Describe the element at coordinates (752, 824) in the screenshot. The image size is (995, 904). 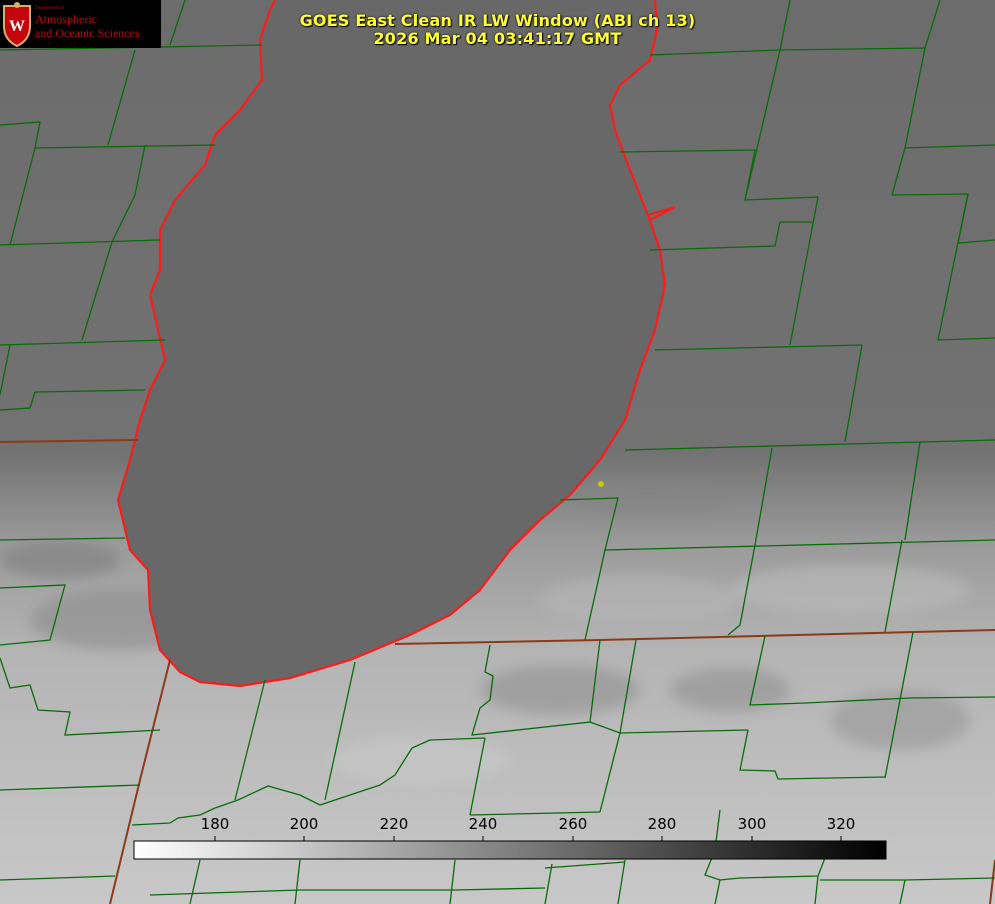
I see `colorbar-tick-label: 300` at that location.